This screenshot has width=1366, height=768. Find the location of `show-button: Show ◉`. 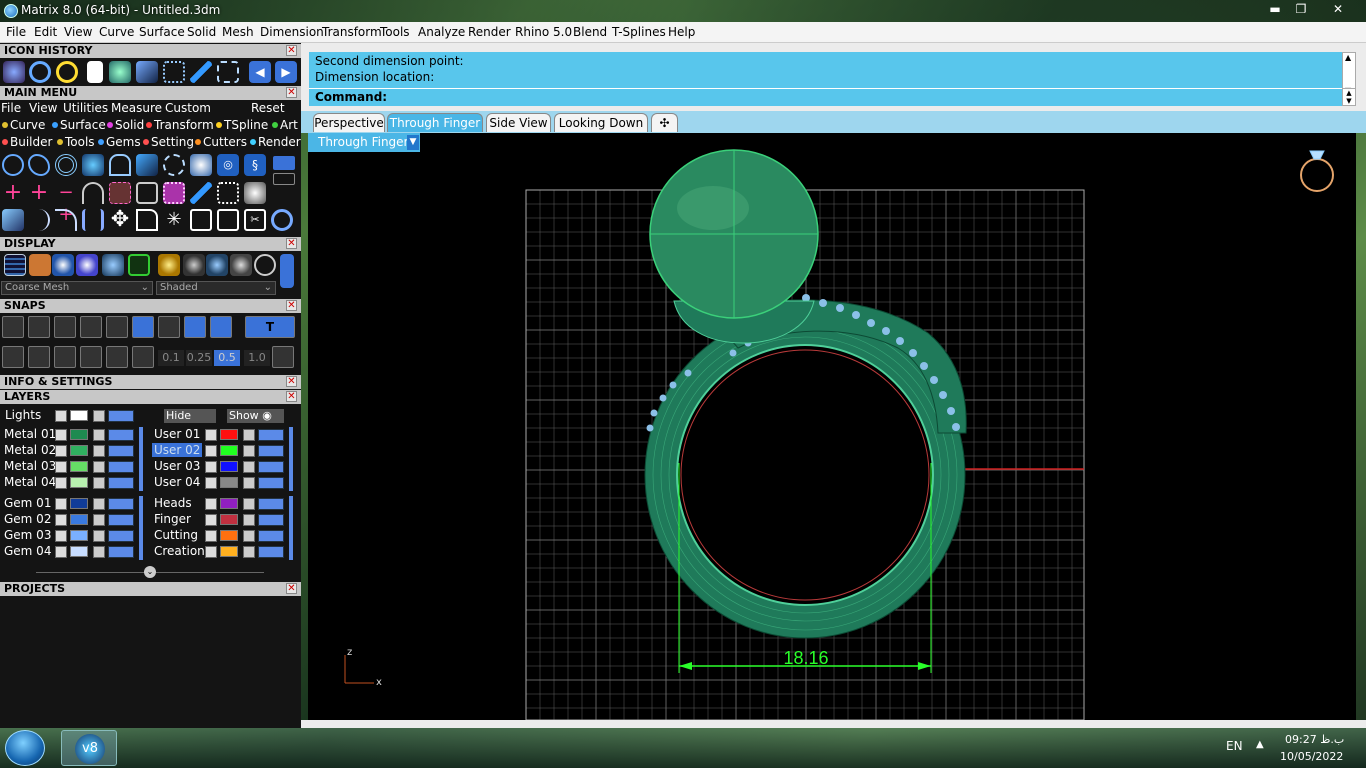

show-button: Show ◉ is located at coordinates (255, 416).